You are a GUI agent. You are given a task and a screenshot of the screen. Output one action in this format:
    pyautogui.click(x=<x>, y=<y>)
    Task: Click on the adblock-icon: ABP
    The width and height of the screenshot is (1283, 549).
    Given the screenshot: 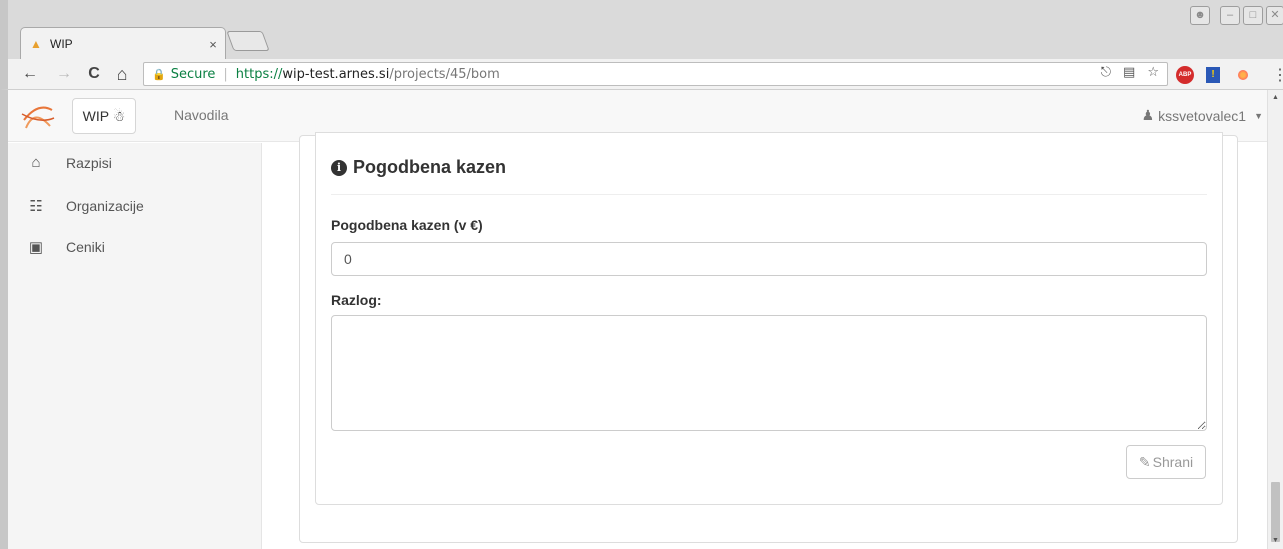 What is the action you would take?
    pyautogui.click(x=1185, y=75)
    